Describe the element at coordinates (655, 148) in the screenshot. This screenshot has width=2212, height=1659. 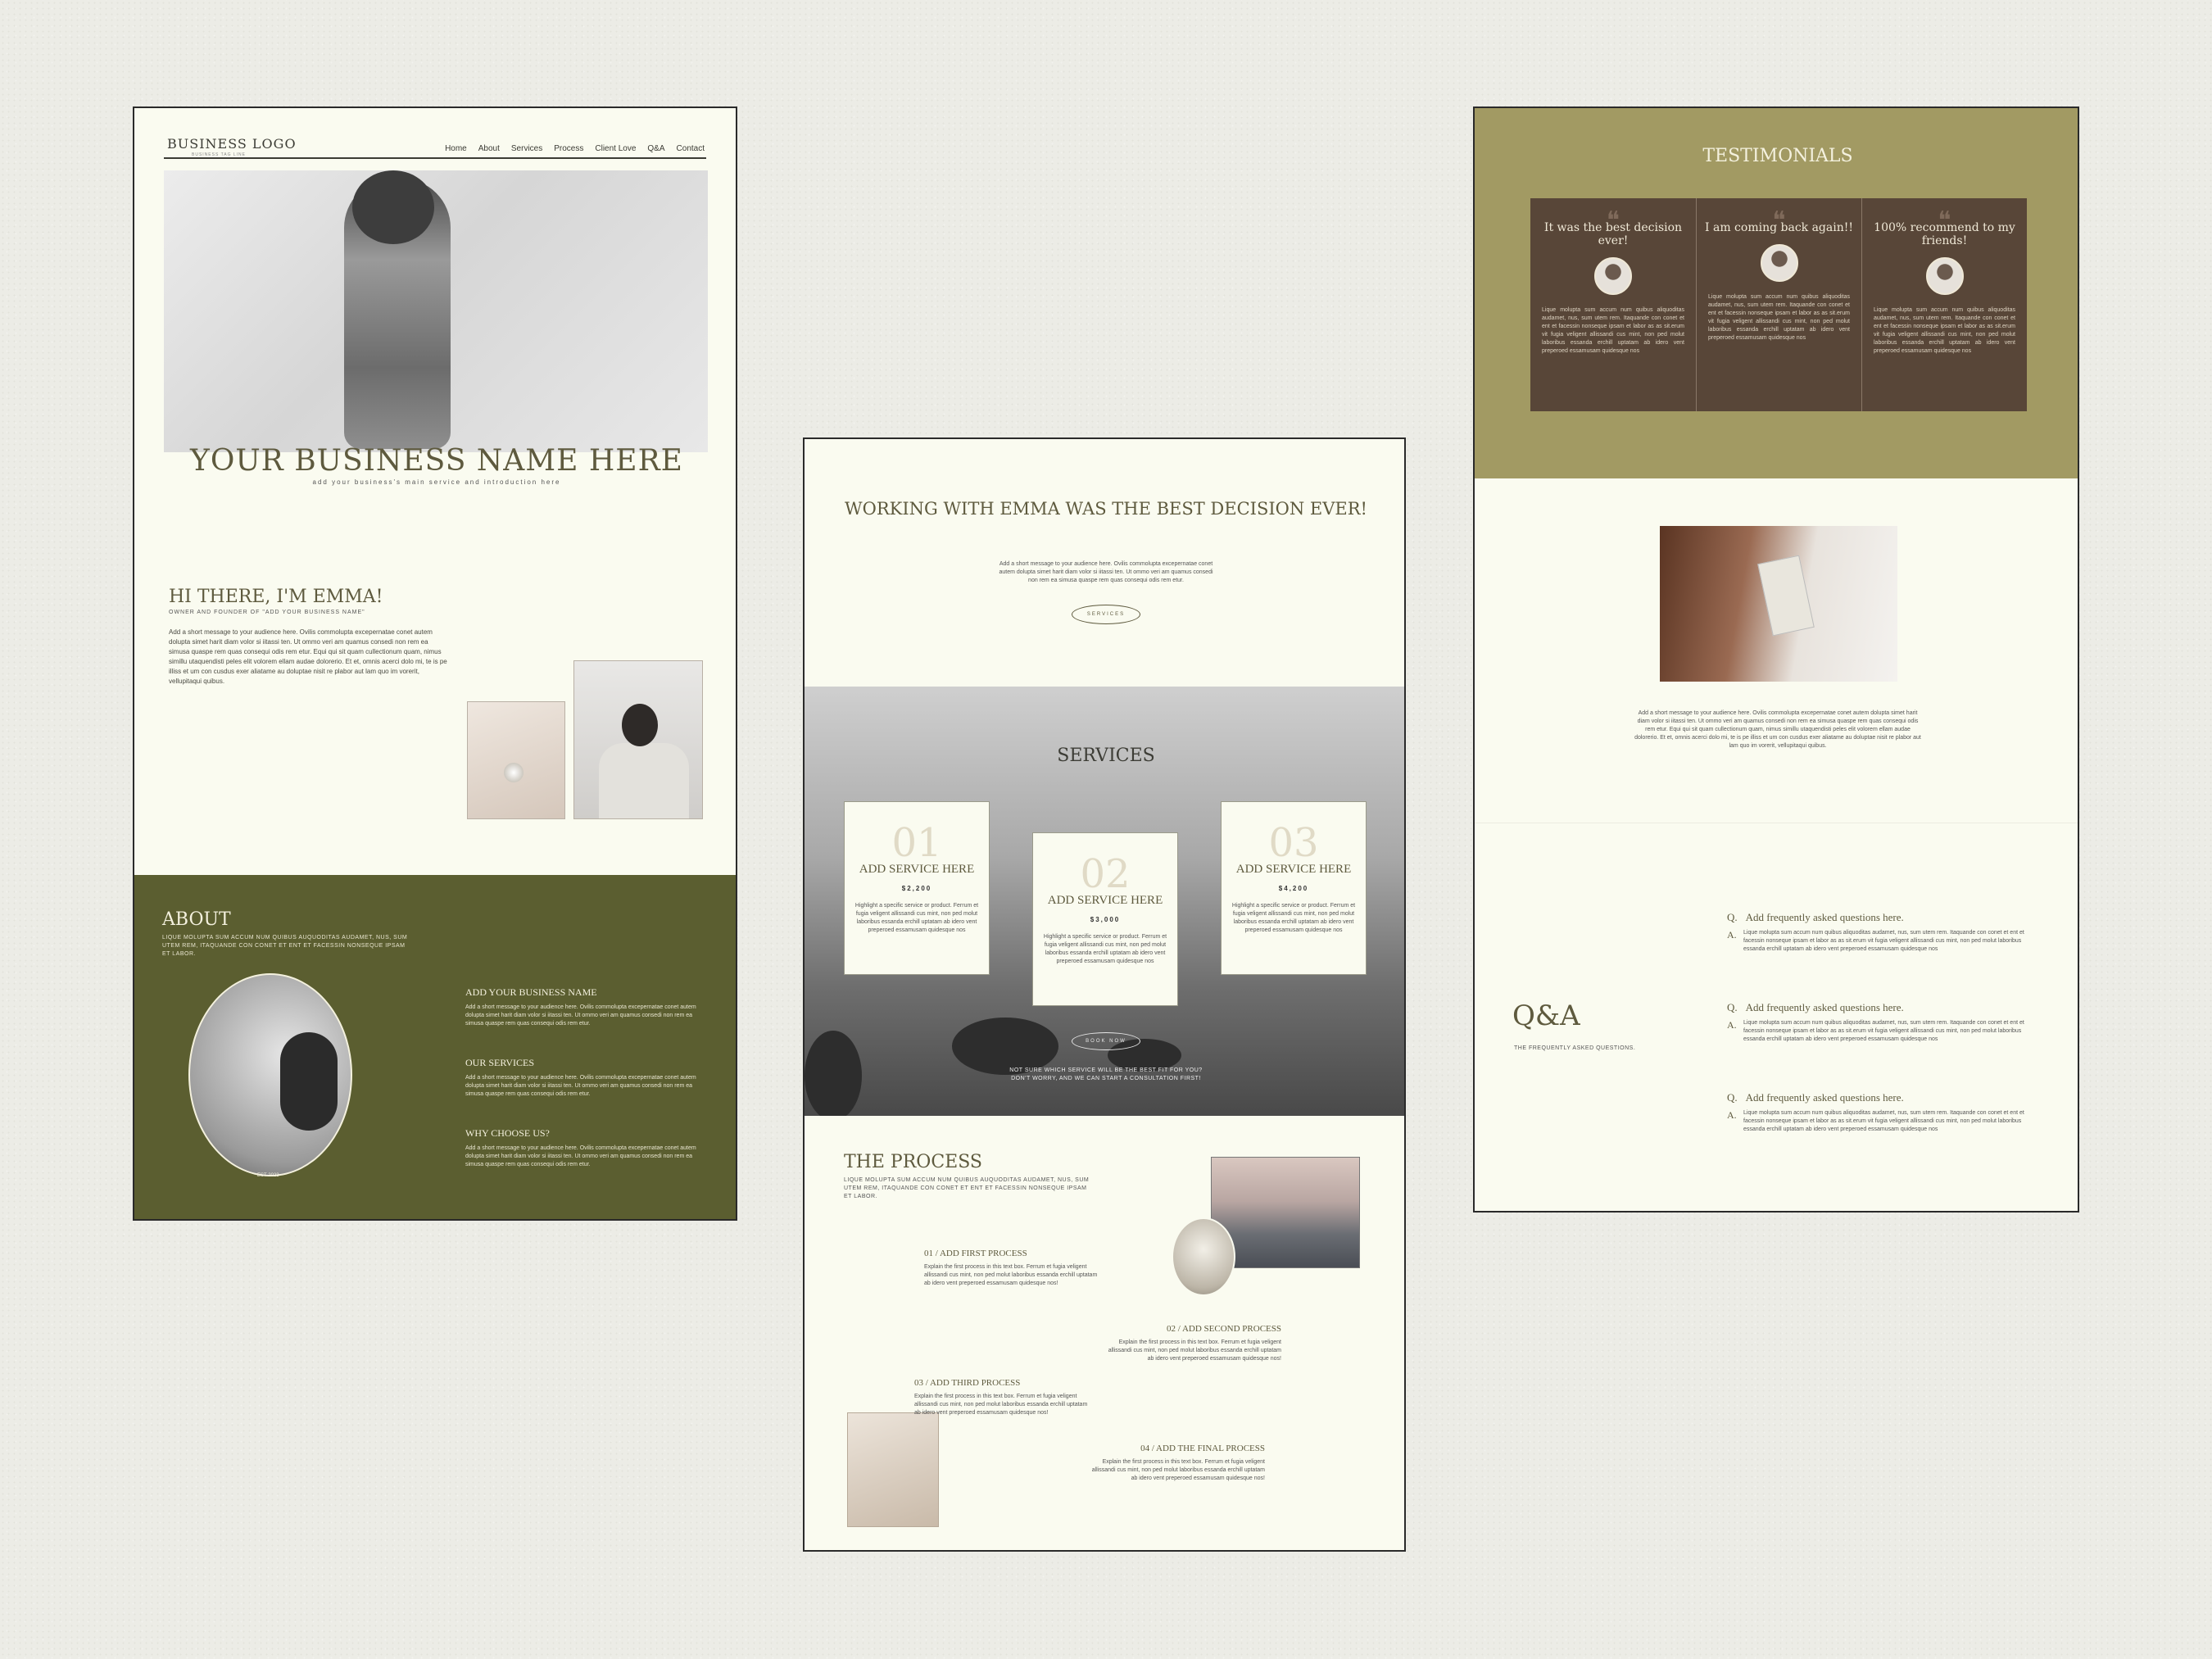
I see `nav-qa: Q&A` at that location.